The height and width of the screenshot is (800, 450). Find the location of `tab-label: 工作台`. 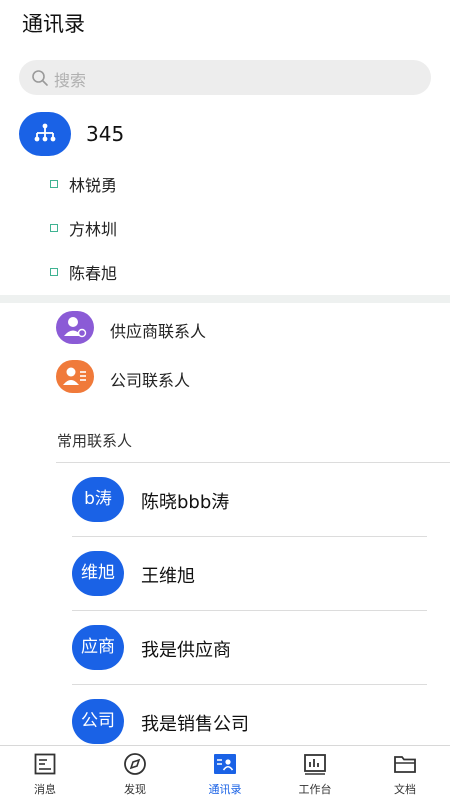

tab-label: 工作台 is located at coordinates (315, 789).